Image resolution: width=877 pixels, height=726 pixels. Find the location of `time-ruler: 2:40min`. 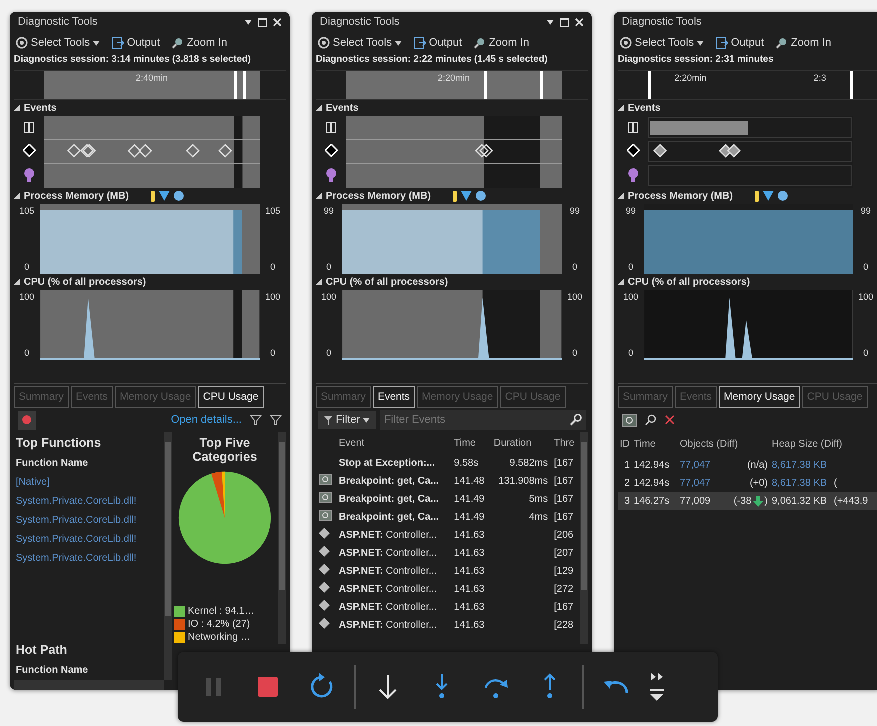

time-ruler: 2:40min is located at coordinates (152, 85).